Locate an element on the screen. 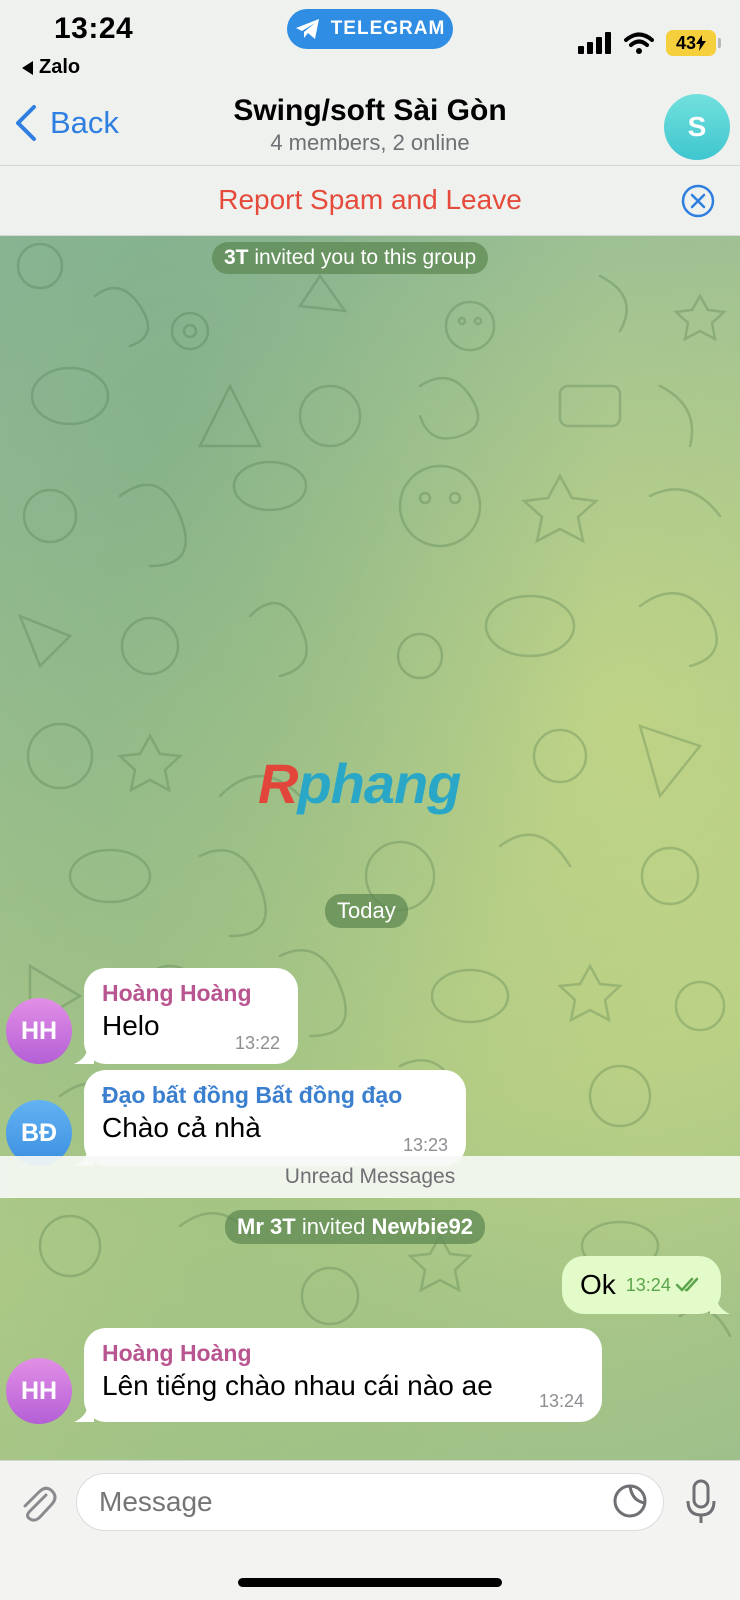 Image resolution: width=740 pixels, height=1600 pixels. message-sender: Đạo bất đồng Bất đồng đạo is located at coordinates (275, 1095).